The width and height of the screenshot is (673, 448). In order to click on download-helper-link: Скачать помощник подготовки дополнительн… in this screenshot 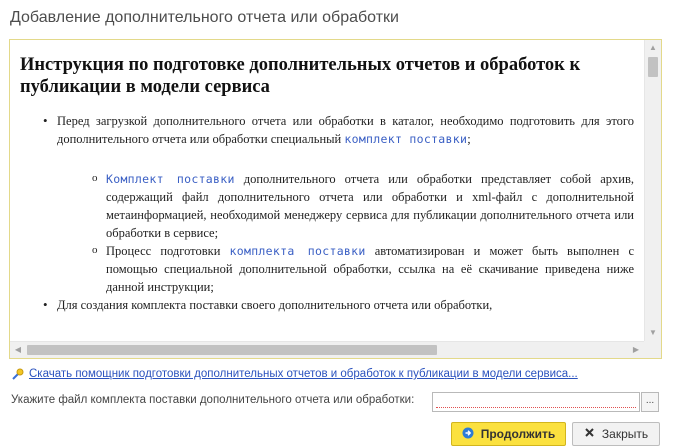, I will do `click(303, 374)`.